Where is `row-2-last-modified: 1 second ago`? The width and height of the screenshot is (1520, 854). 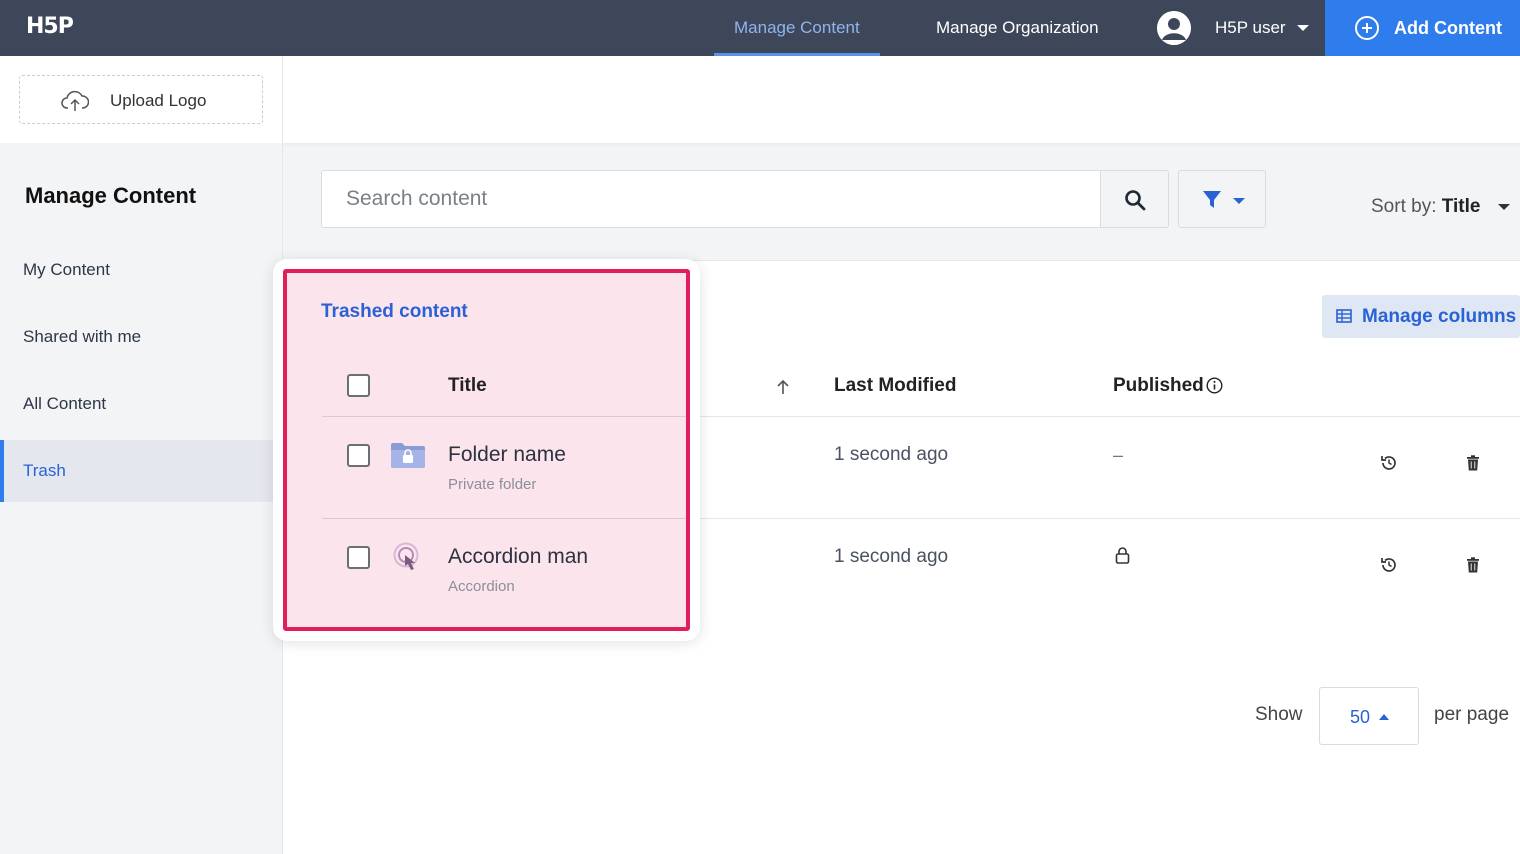 row-2-last-modified: 1 second ago is located at coordinates (891, 556).